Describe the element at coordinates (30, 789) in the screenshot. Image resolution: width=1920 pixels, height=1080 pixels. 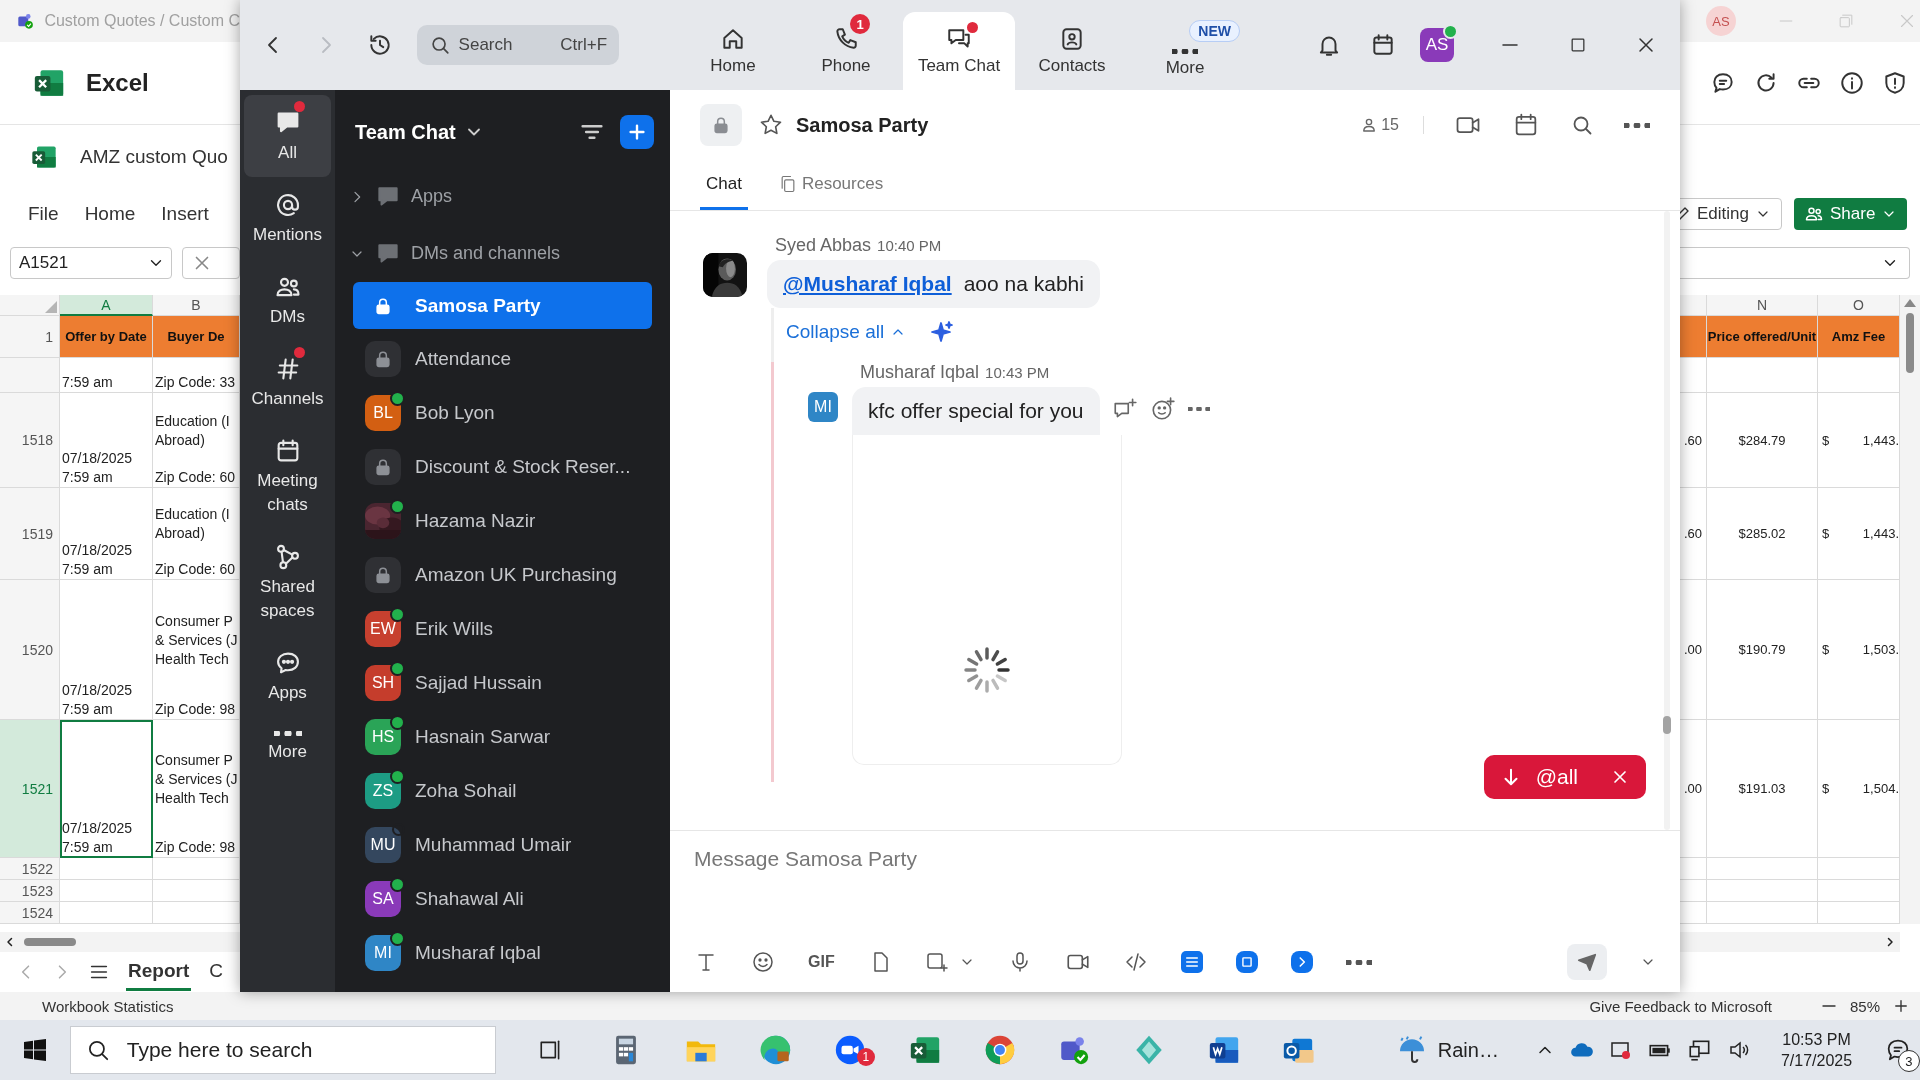
I see `row-header: 1521` at that location.